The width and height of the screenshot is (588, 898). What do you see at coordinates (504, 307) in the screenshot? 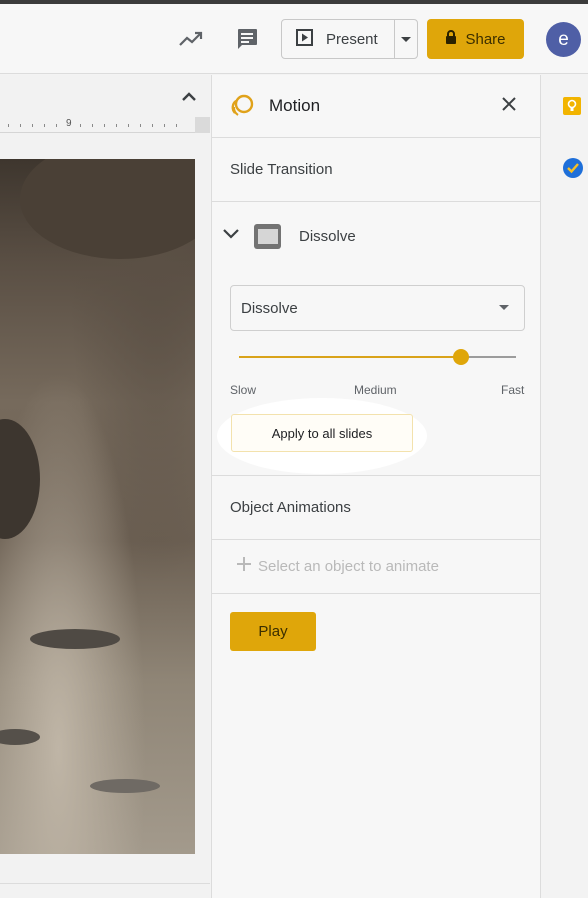
I see `dropdown-caret-icon` at bounding box center [504, 307].